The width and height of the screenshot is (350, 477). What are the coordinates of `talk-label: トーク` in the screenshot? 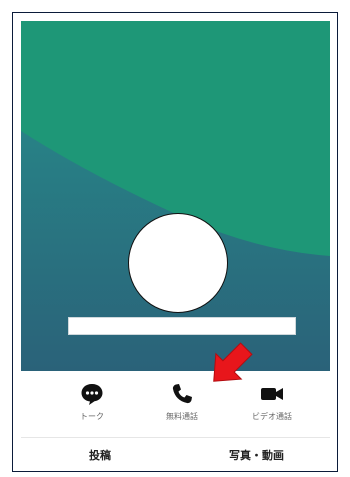 It's located at (92, 416).